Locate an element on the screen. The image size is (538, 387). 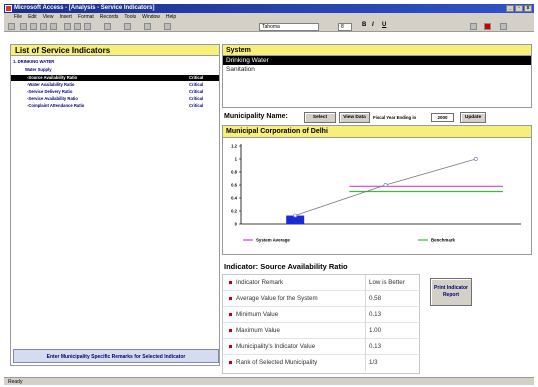
indicator-row-label: Minimum Value is located at coordinates (257, 314).